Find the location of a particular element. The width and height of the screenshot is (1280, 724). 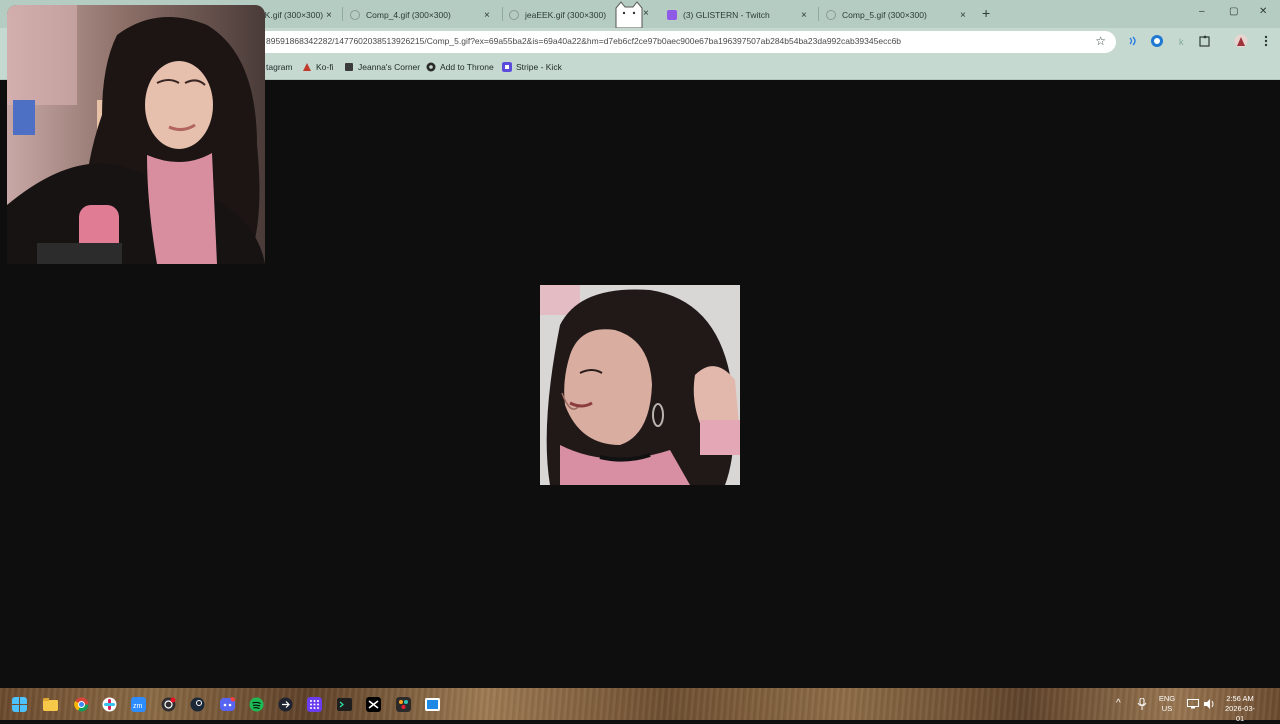

arrow-app-icon is located at coordinates (285, 704).